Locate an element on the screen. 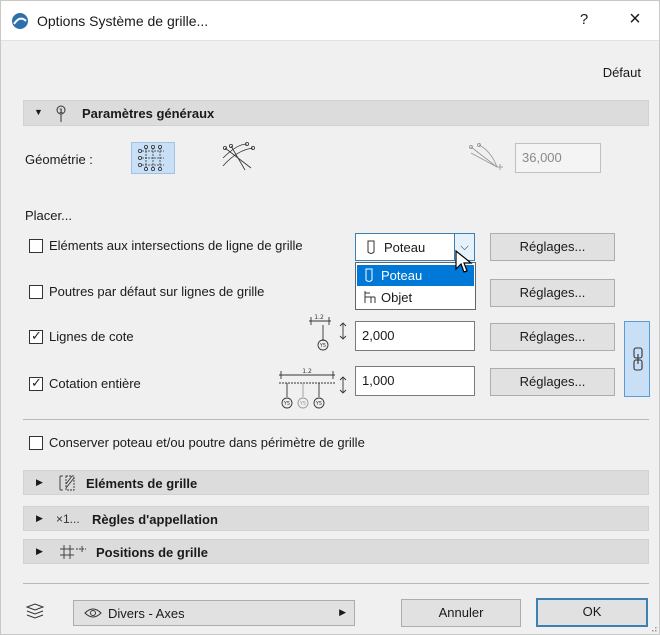  title-bar: Options Système de grille... ? × is located at coordinates (330, 21).